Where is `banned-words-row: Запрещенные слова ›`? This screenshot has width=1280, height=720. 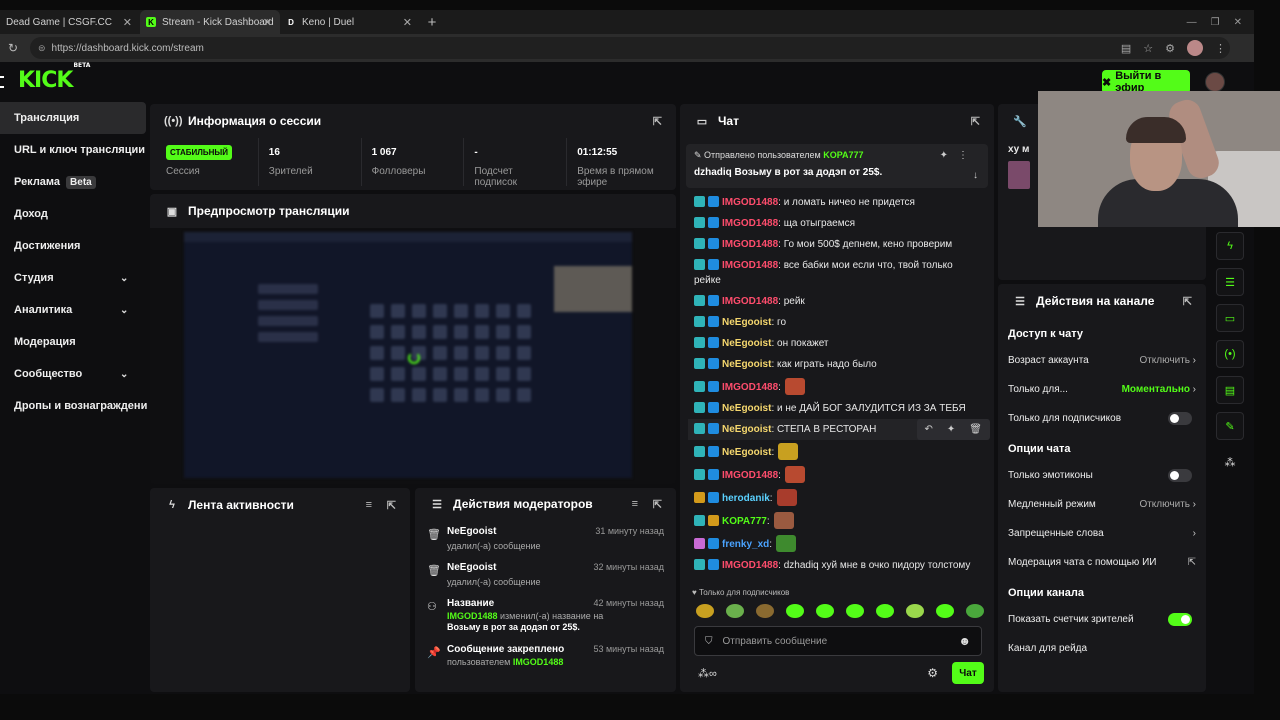
banned-words-row: Запрещенные слова › is located at coordinates (1102, 533).